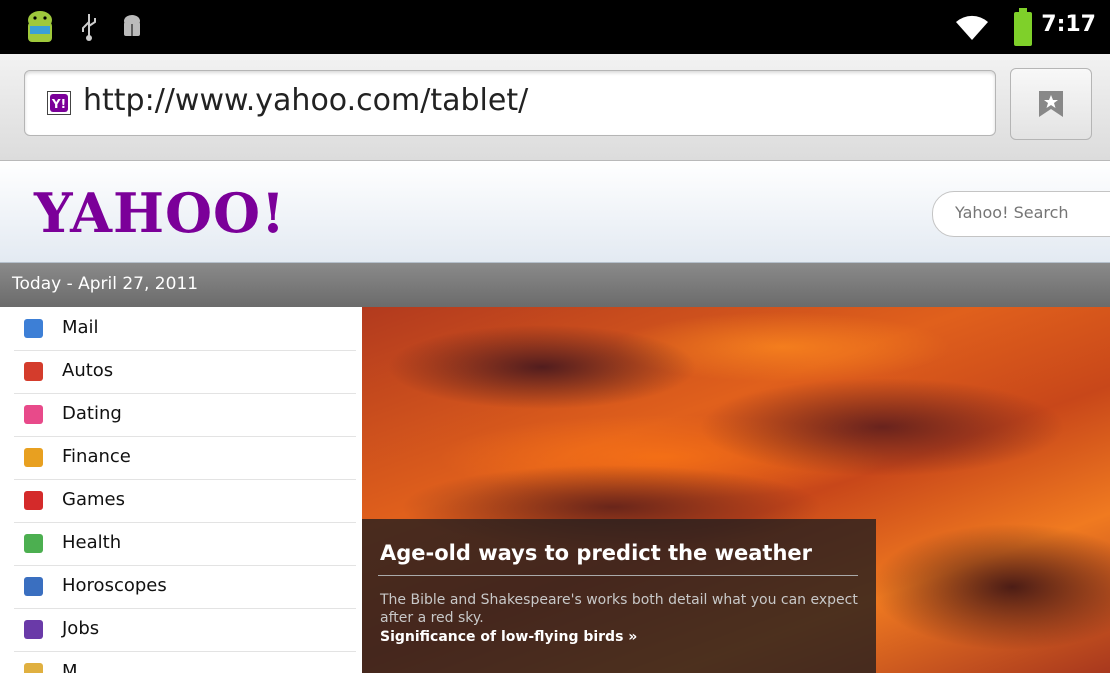 This screenshot has height=673, width=1110. I want to click on chart-icon, so click(33, 457).